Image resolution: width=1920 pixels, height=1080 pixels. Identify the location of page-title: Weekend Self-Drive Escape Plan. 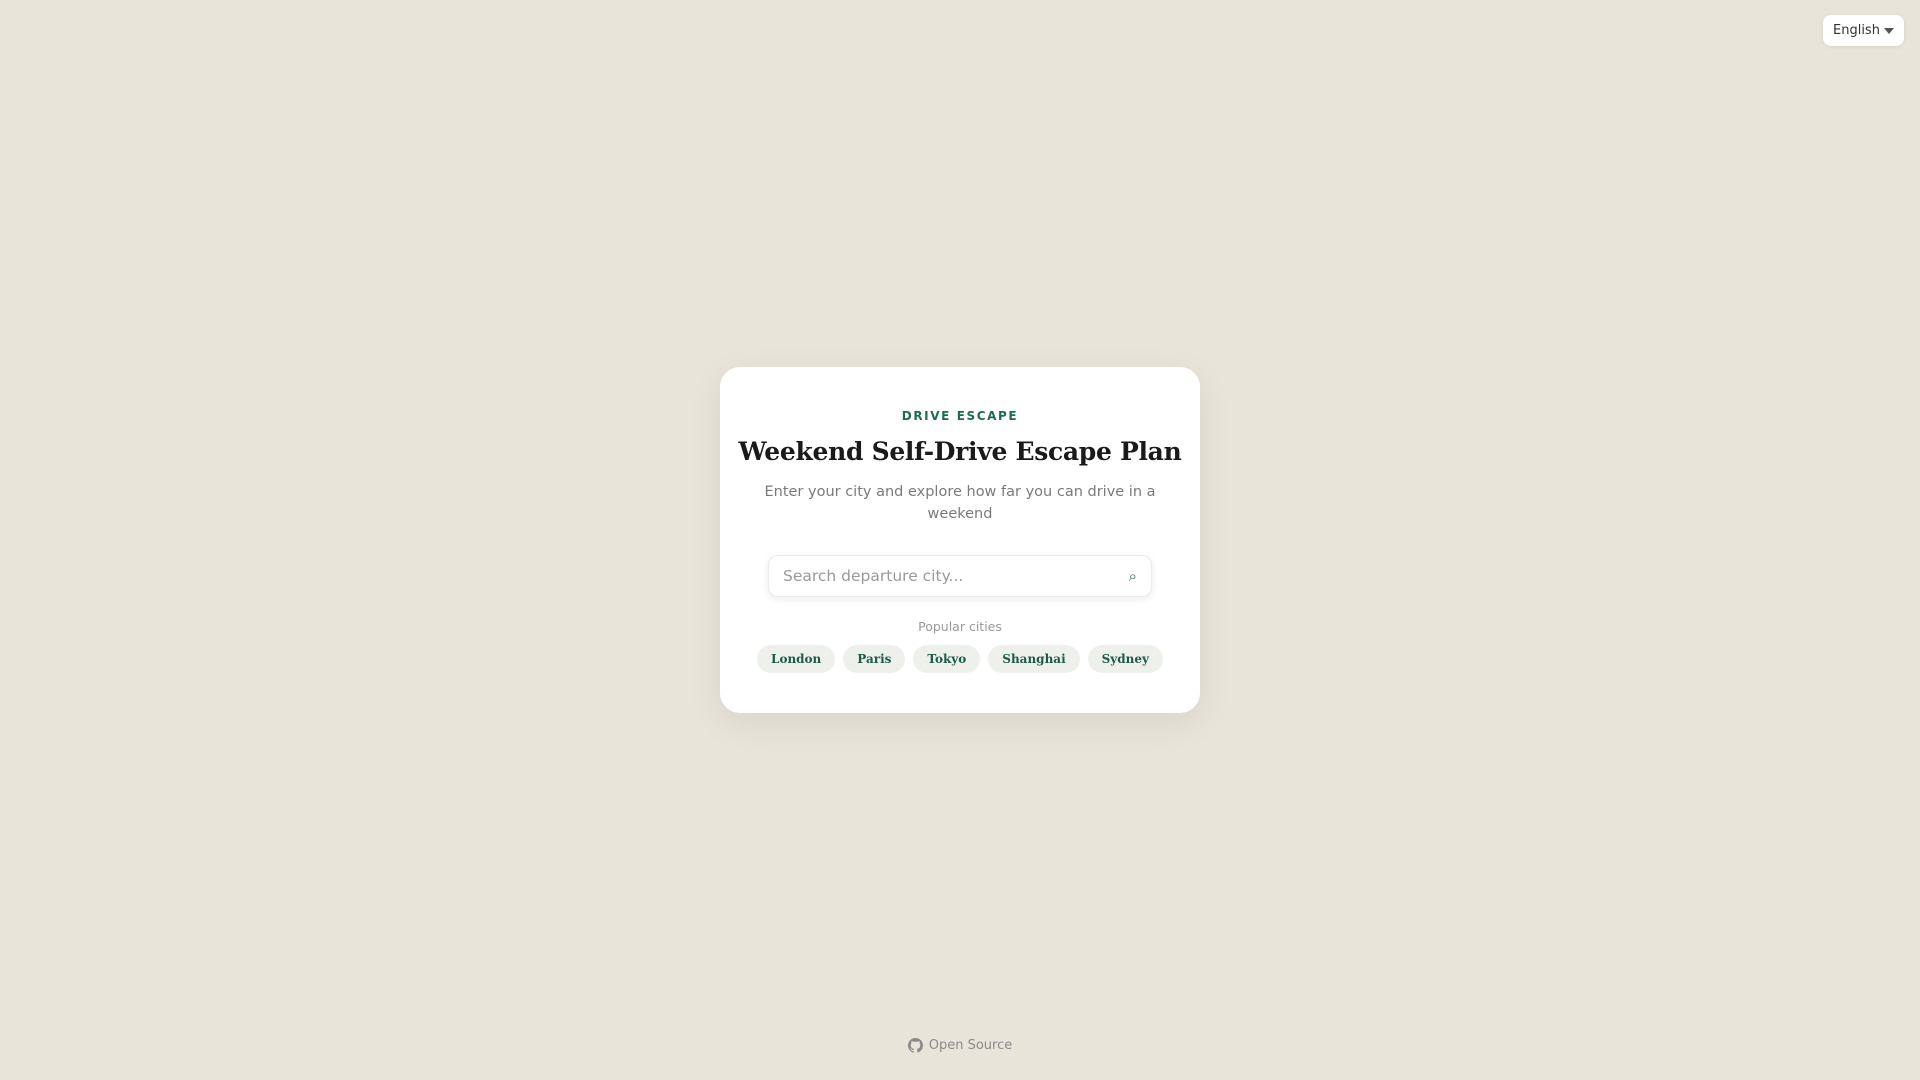
(960, 451).